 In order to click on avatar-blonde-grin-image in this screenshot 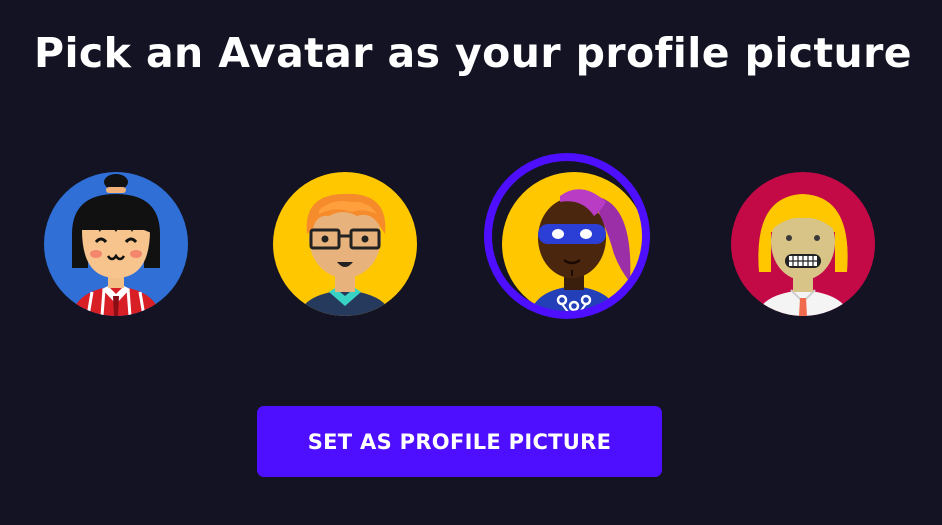, I will do `click(803, 244)`.